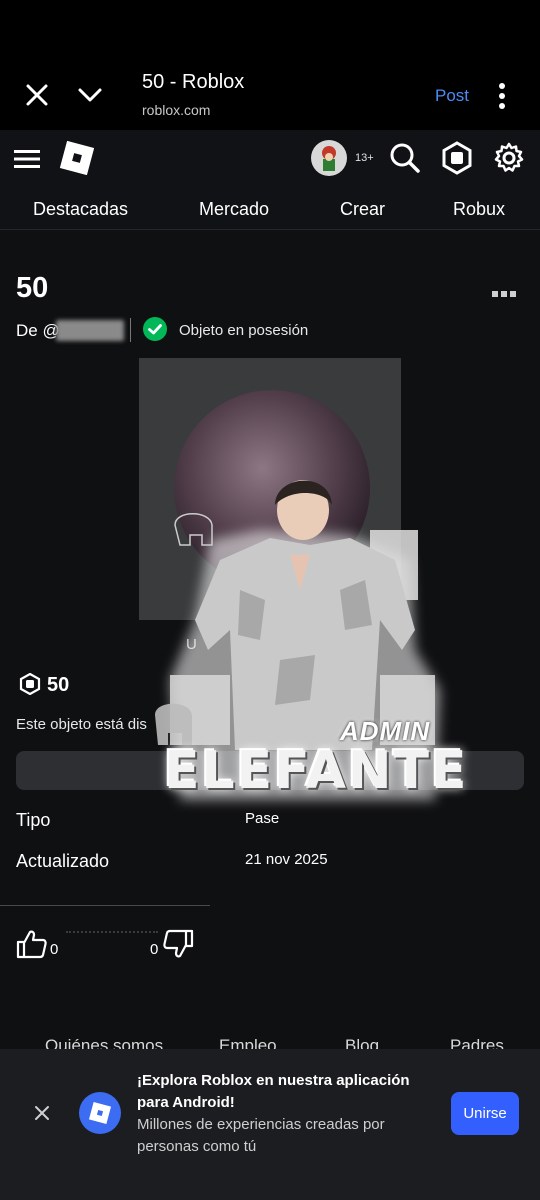  I want to click on vote-ratio-bar, so click(112, 933).